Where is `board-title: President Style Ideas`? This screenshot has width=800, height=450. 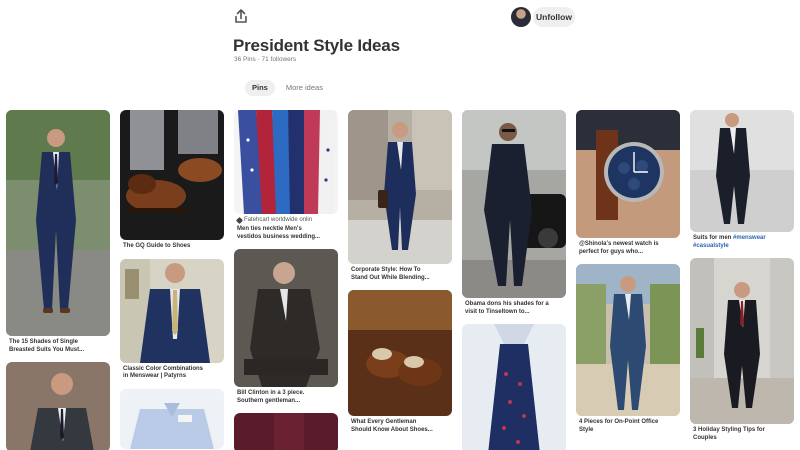
board-title: President Style Ideas is located at coordinates (316, 45).